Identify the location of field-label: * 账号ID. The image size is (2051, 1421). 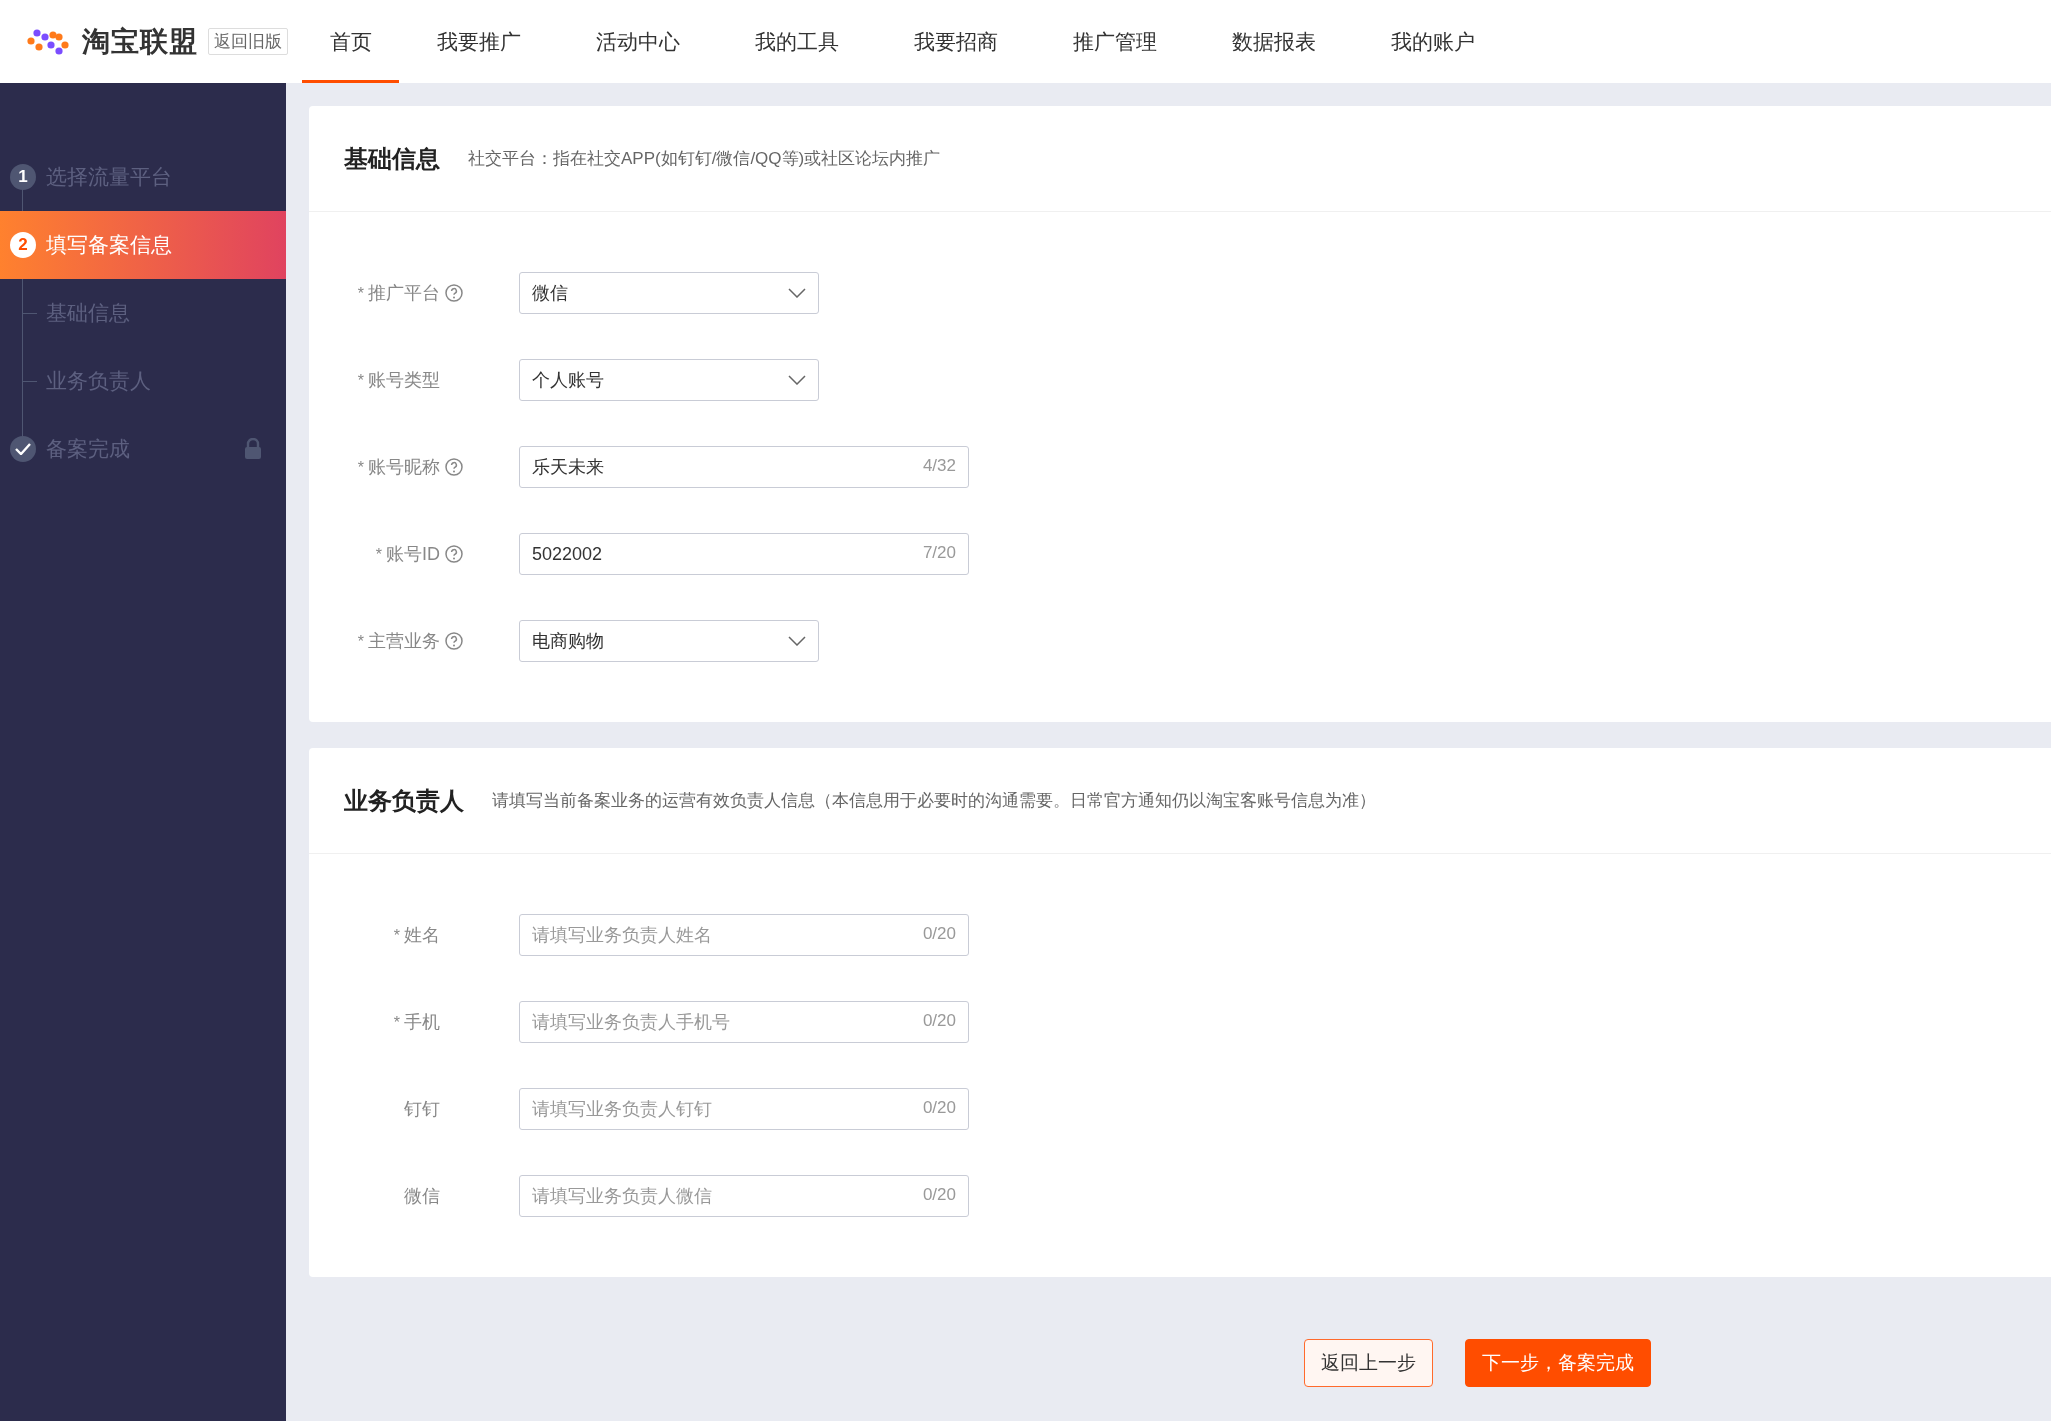
(407, 554).